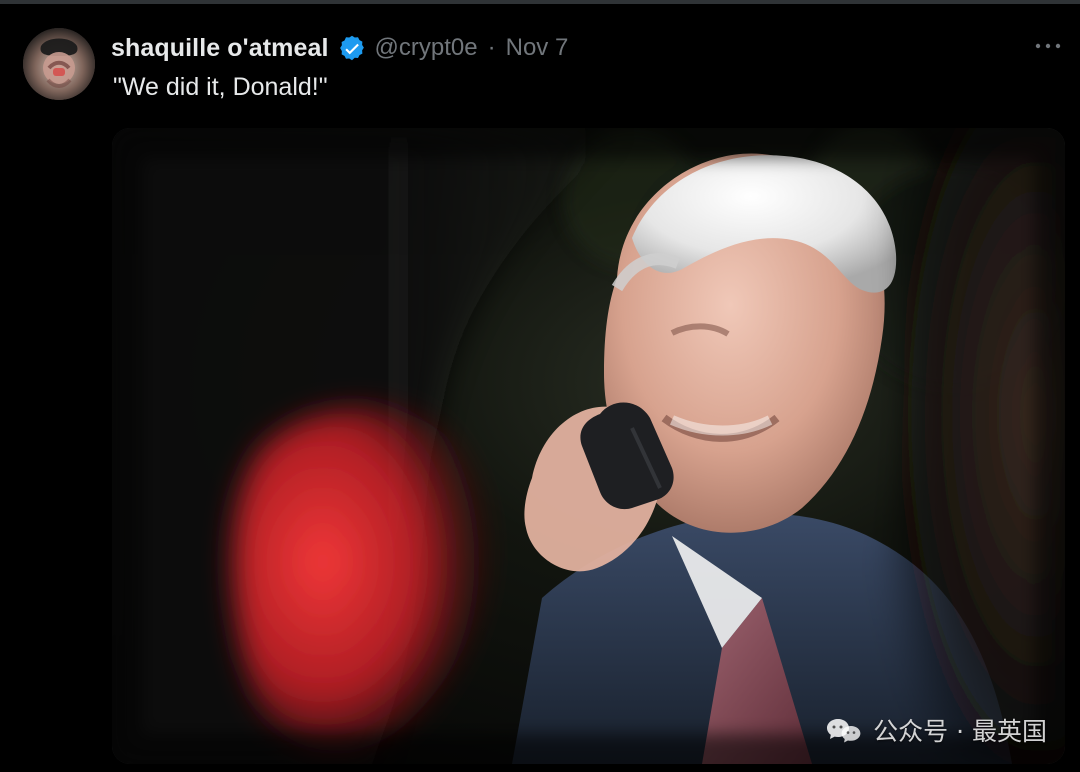 The height and width of the screenshot is (772, 1080). I want to click on tweet-header: shaquille o'atmeal @crypt0e · Nov 7, so click(339, 48).